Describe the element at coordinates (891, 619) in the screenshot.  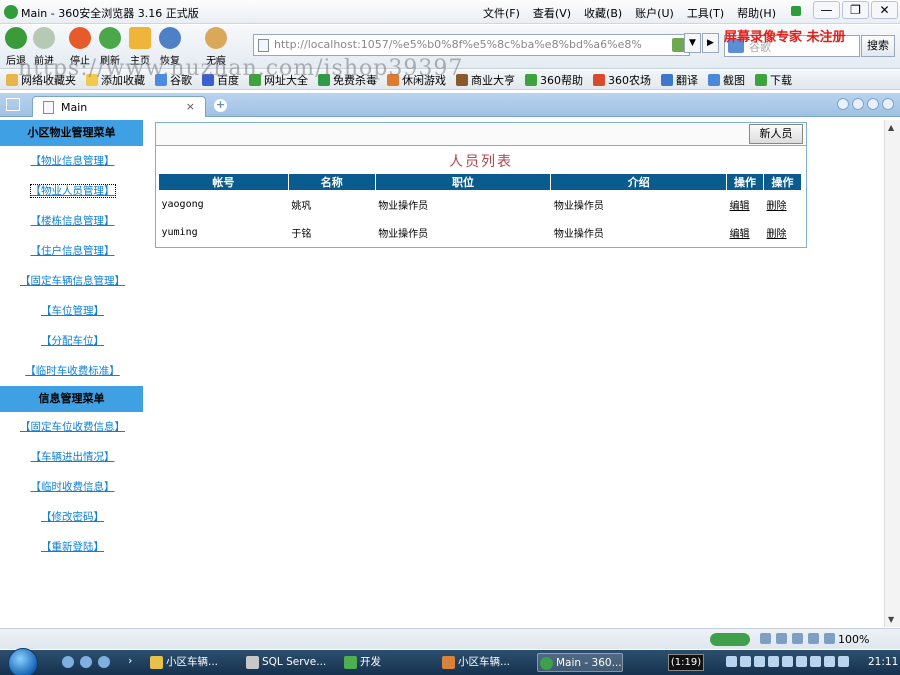
I see `scroll-down-icon: ▼` at that location.